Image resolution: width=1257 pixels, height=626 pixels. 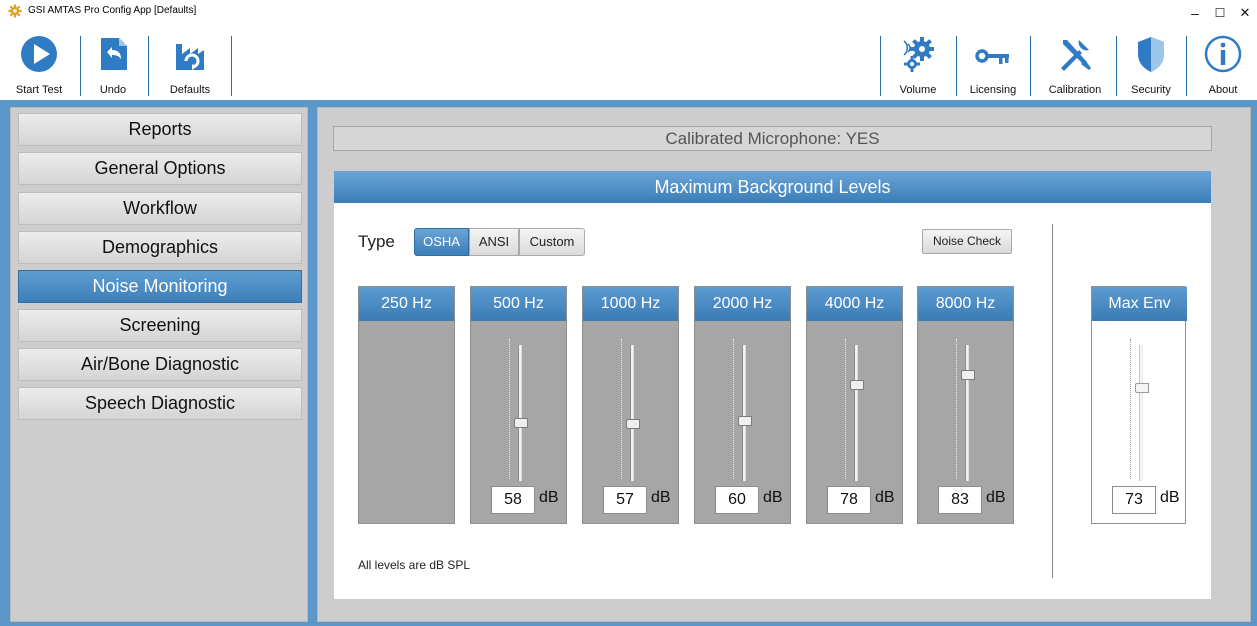 I want to click on band-500hz: 500 Hz 58 dB, so click(x=518, y=405).